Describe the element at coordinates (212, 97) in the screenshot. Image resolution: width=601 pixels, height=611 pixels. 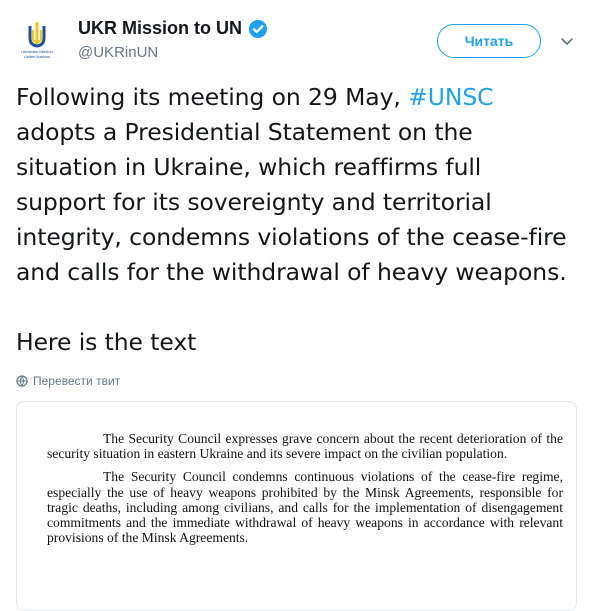
I see `tweet-text-before-hashtag: Following its meeting on 29 May,` at that location.